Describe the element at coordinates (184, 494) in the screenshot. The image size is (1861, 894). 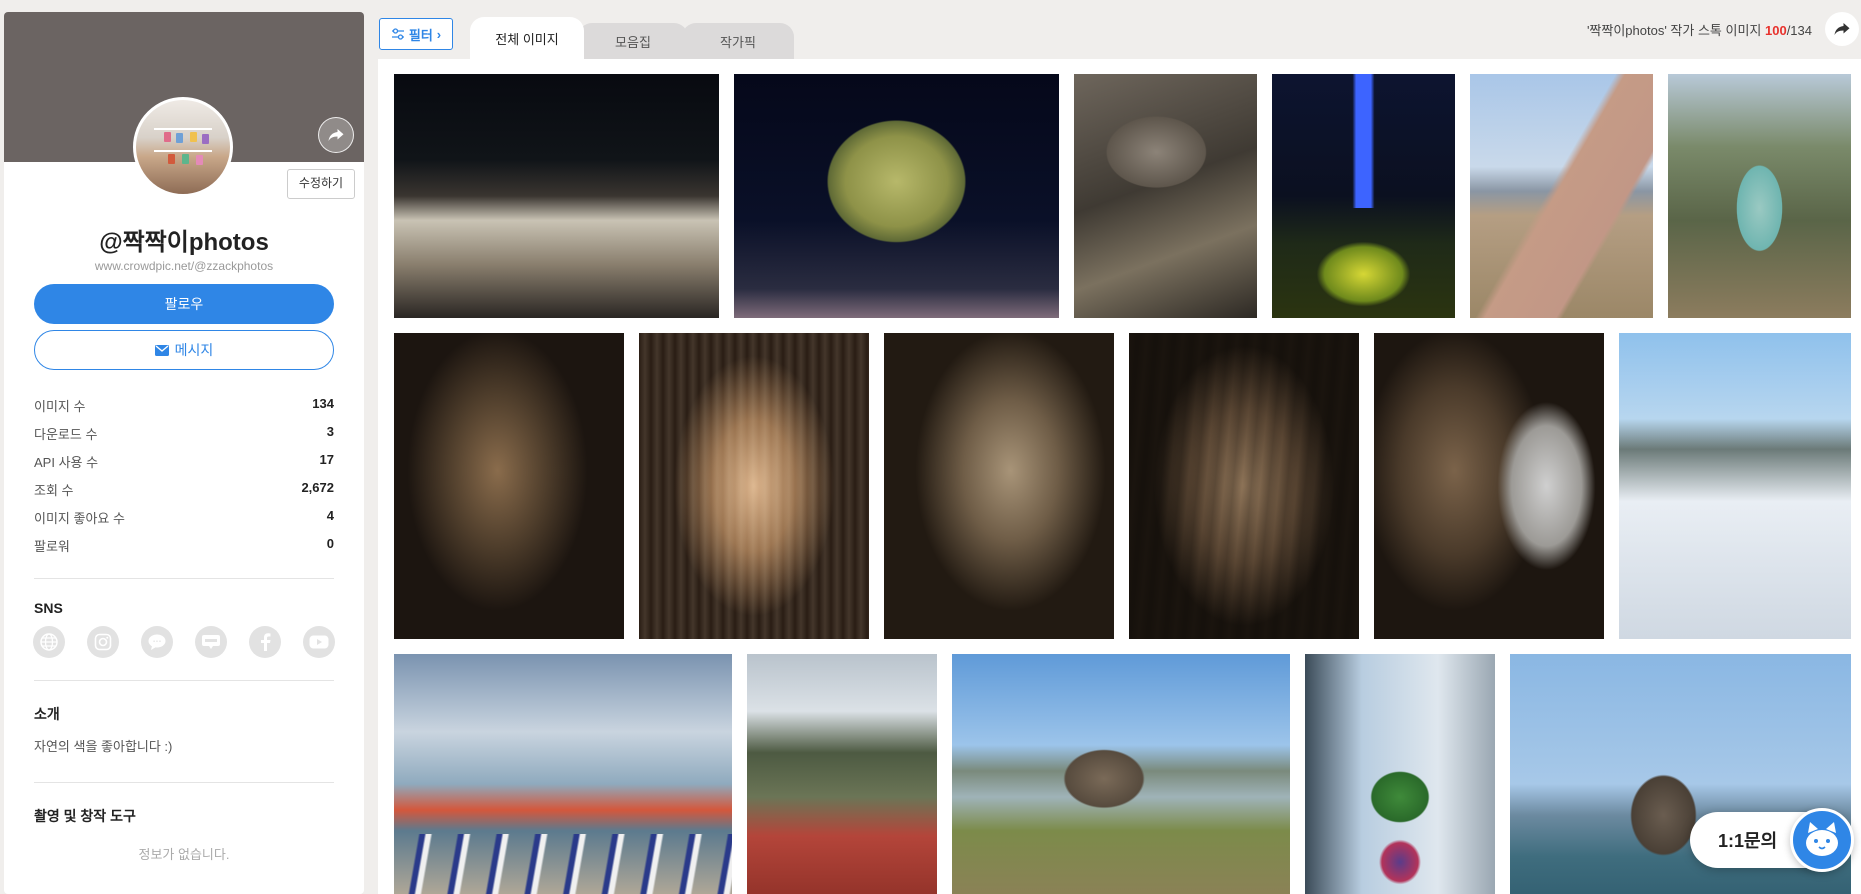
I see `stat-views: 조회 수 2,672` at that location.